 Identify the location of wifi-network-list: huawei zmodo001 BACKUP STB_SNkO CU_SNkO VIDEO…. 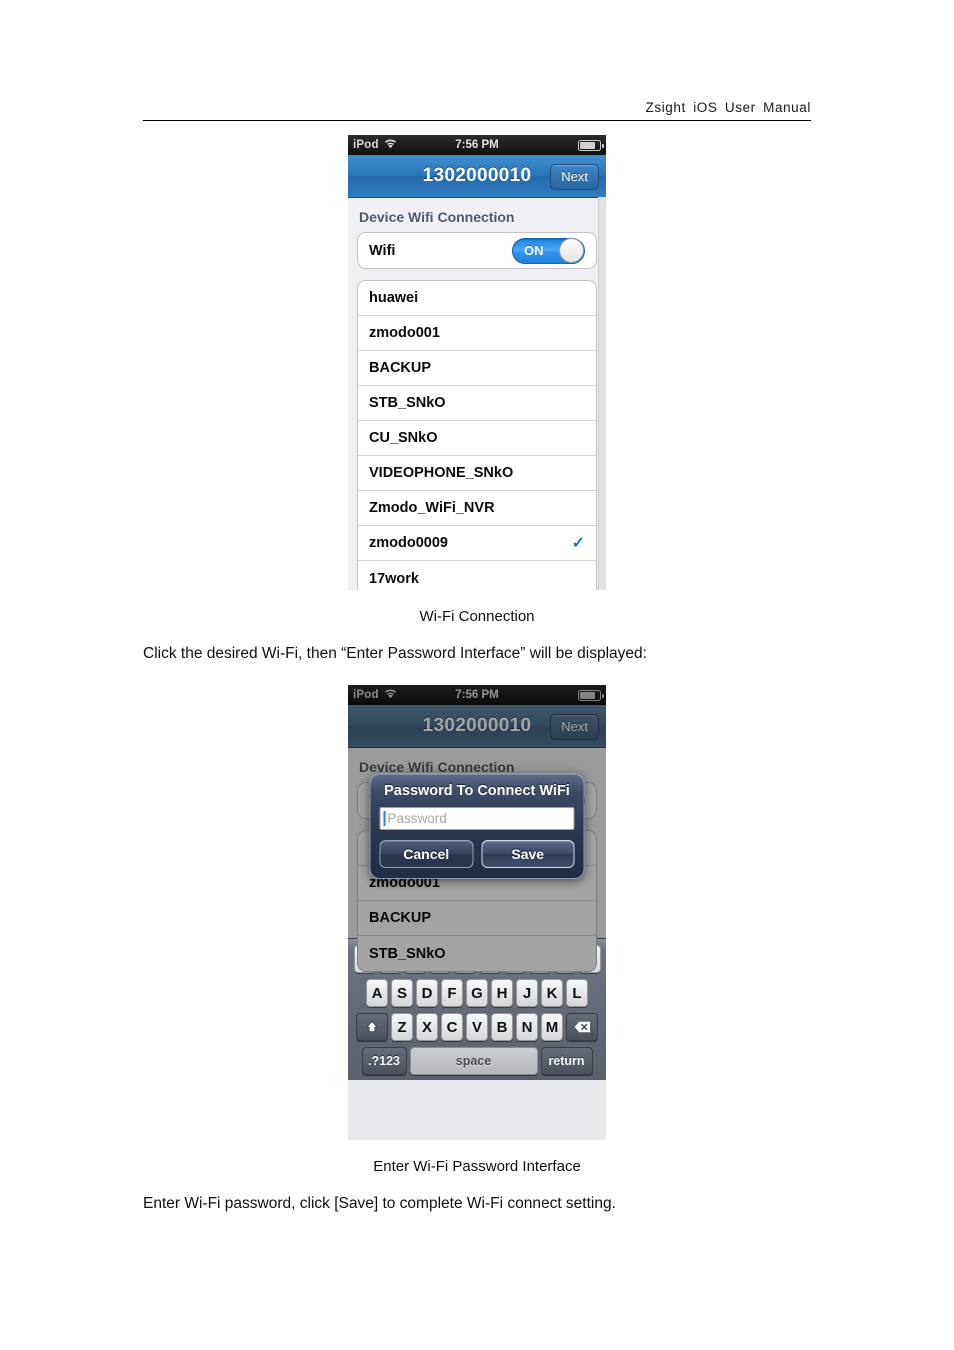
(477, 435).